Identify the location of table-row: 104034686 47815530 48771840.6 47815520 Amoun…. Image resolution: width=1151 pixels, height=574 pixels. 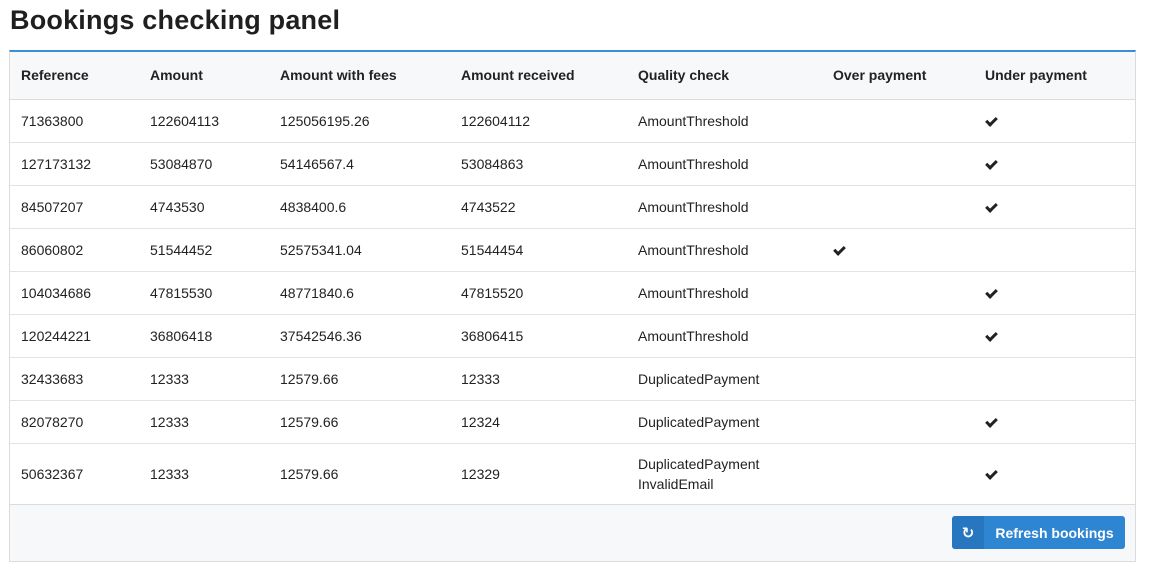
(572, 292).